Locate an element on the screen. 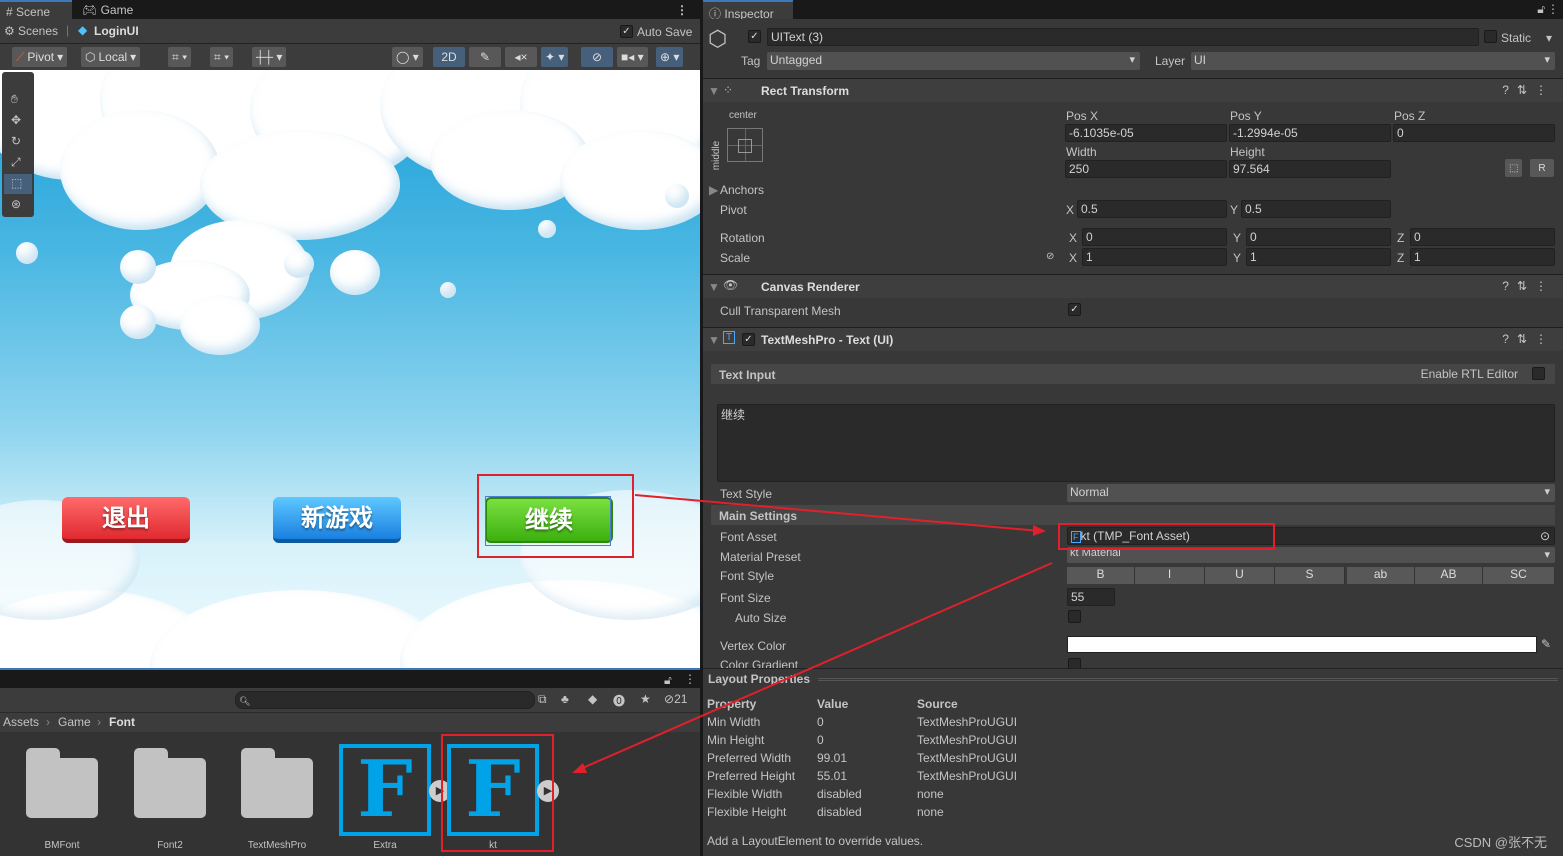 The width and height of the screenshot is (1563, 856). enable-rtl-checkbox is located at coordinates (1538, 373).